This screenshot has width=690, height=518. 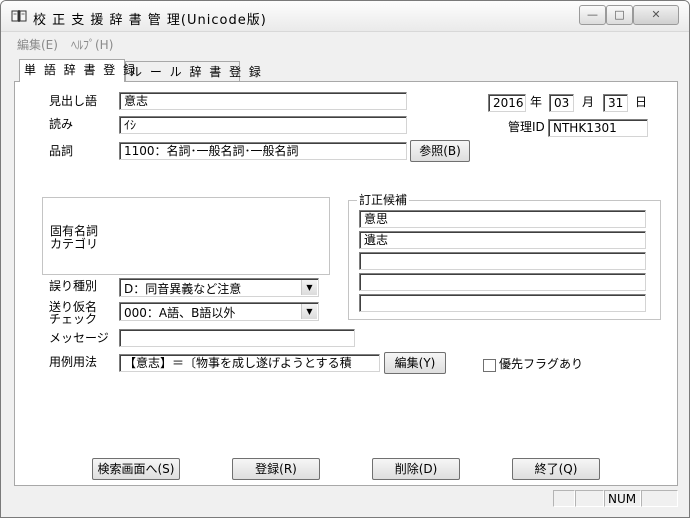 What do you see at coordinates (92, 44) in the screenshot?
I see `menu-help: ﾍﾙﾌﾟ(H)` at bounding box center [92, 44].